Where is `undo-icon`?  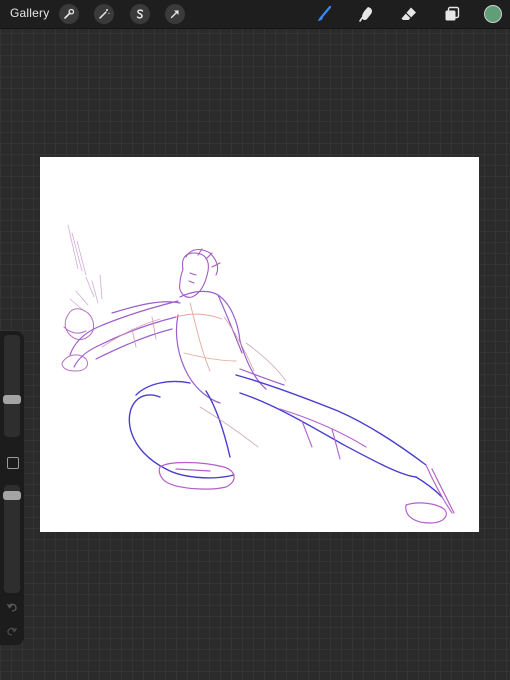 undo-icon is located at coordinates (12, 607).